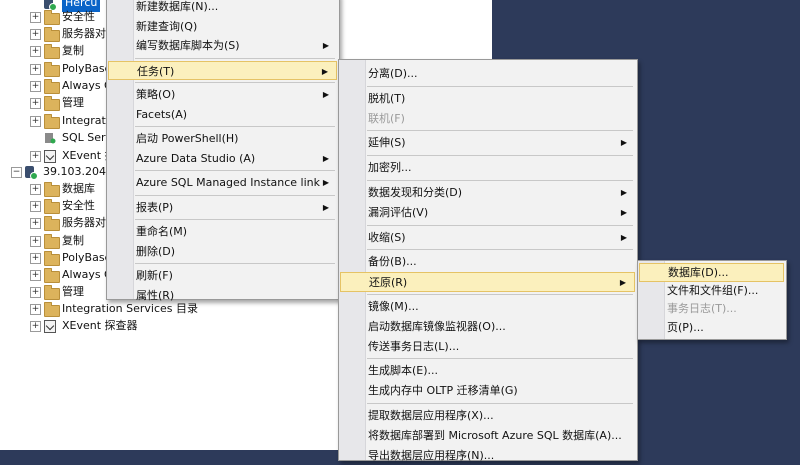 This screenshot has width=800, height=465. Describe the element at coordinates (156, 94) in the screenshot. I see `menu-item-label: 策略(O)` at that location.